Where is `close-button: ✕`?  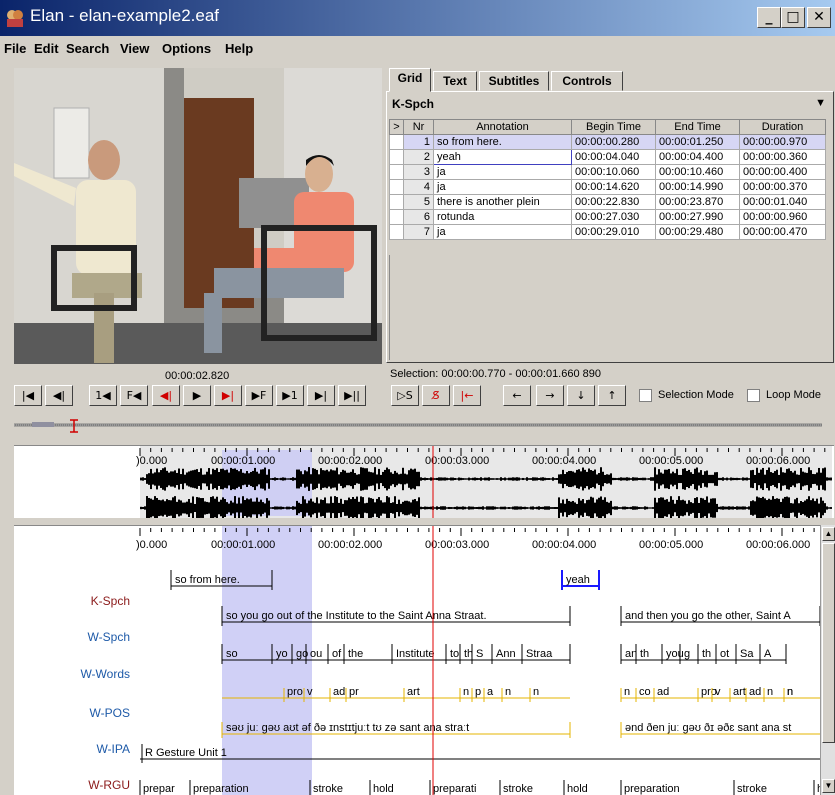 close-button: ✕ is located at coordinates (819, 17).